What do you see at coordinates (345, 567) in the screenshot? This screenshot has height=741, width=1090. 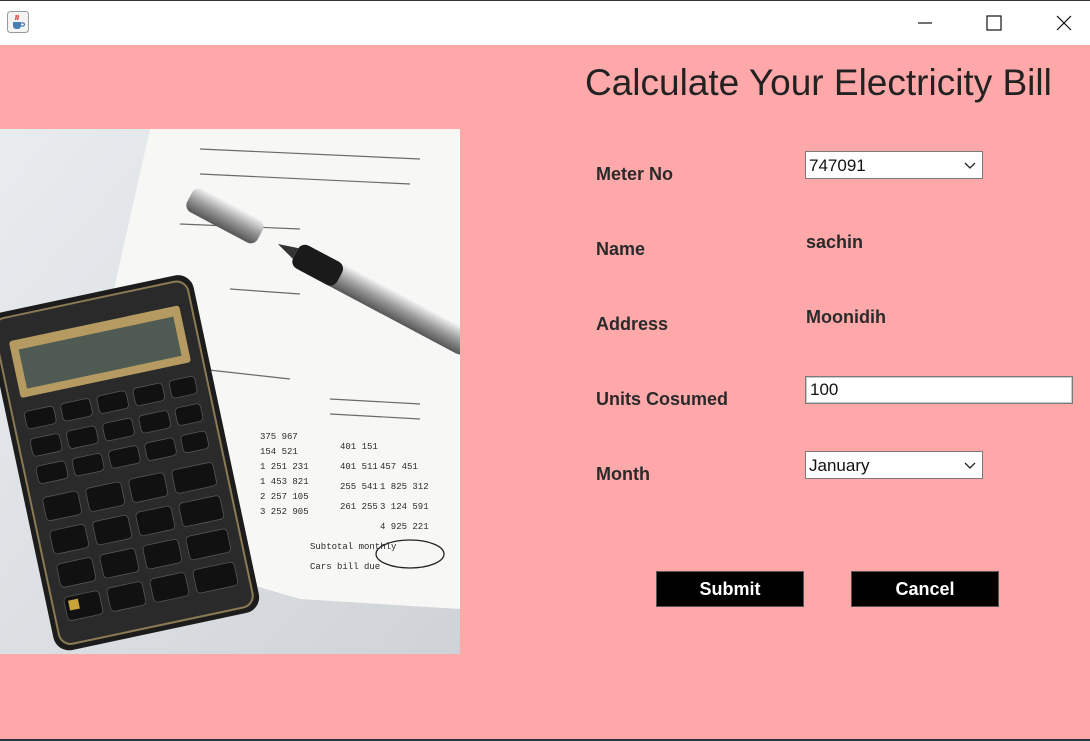 I see `svg-text: Cars bill due` at bounding box center [345, 567].